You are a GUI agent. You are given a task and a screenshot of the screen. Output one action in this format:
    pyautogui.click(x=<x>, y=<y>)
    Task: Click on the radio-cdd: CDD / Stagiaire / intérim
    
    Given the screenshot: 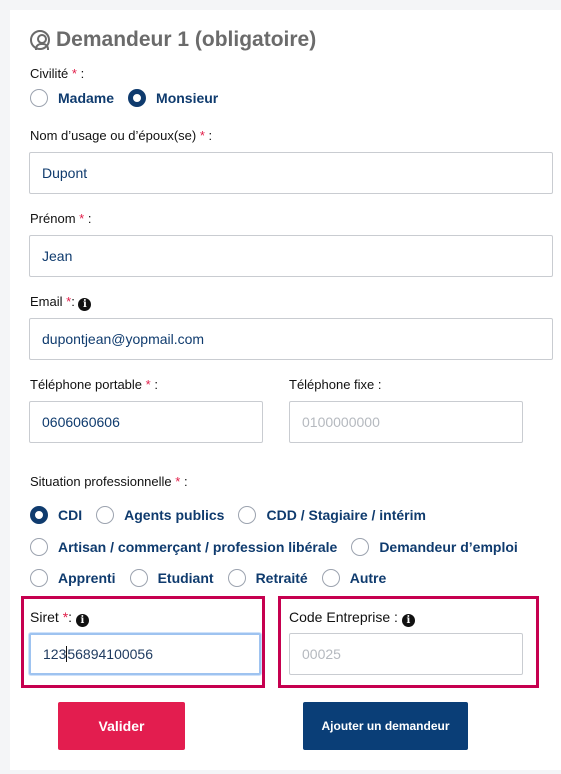 What is the action you would take?
    pyautogui.click(x=332, y=515)
    